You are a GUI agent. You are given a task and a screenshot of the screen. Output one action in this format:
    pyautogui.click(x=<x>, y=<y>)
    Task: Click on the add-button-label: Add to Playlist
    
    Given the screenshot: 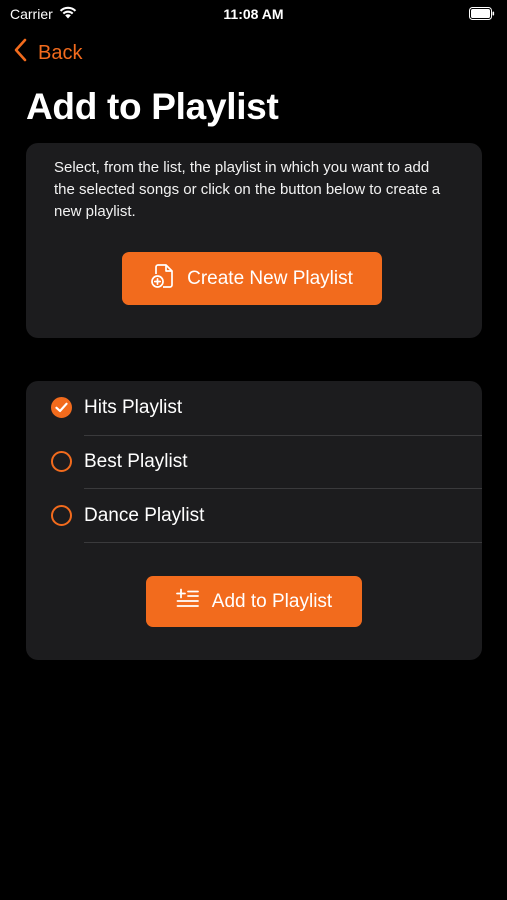 What is the action you would take?
    pyautogui.click(x=272, y=601)
    